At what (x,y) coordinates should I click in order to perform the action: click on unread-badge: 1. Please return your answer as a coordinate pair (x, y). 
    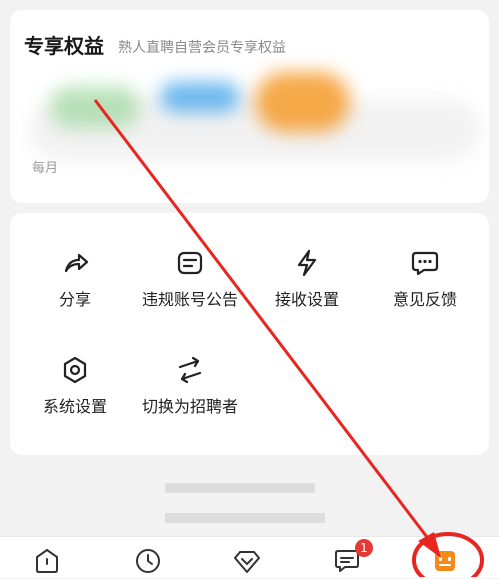
    Looking at the image, I should click on (364, 548).